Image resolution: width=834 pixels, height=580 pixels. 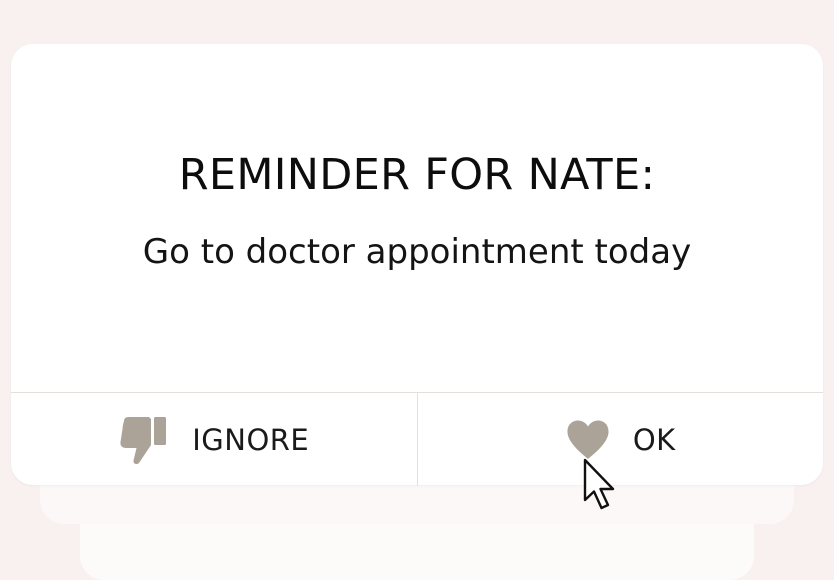 What do you see at coordinates (654, 439) in the screenshot?
I see `ok-label: OK` at bounding box center [654, 439].